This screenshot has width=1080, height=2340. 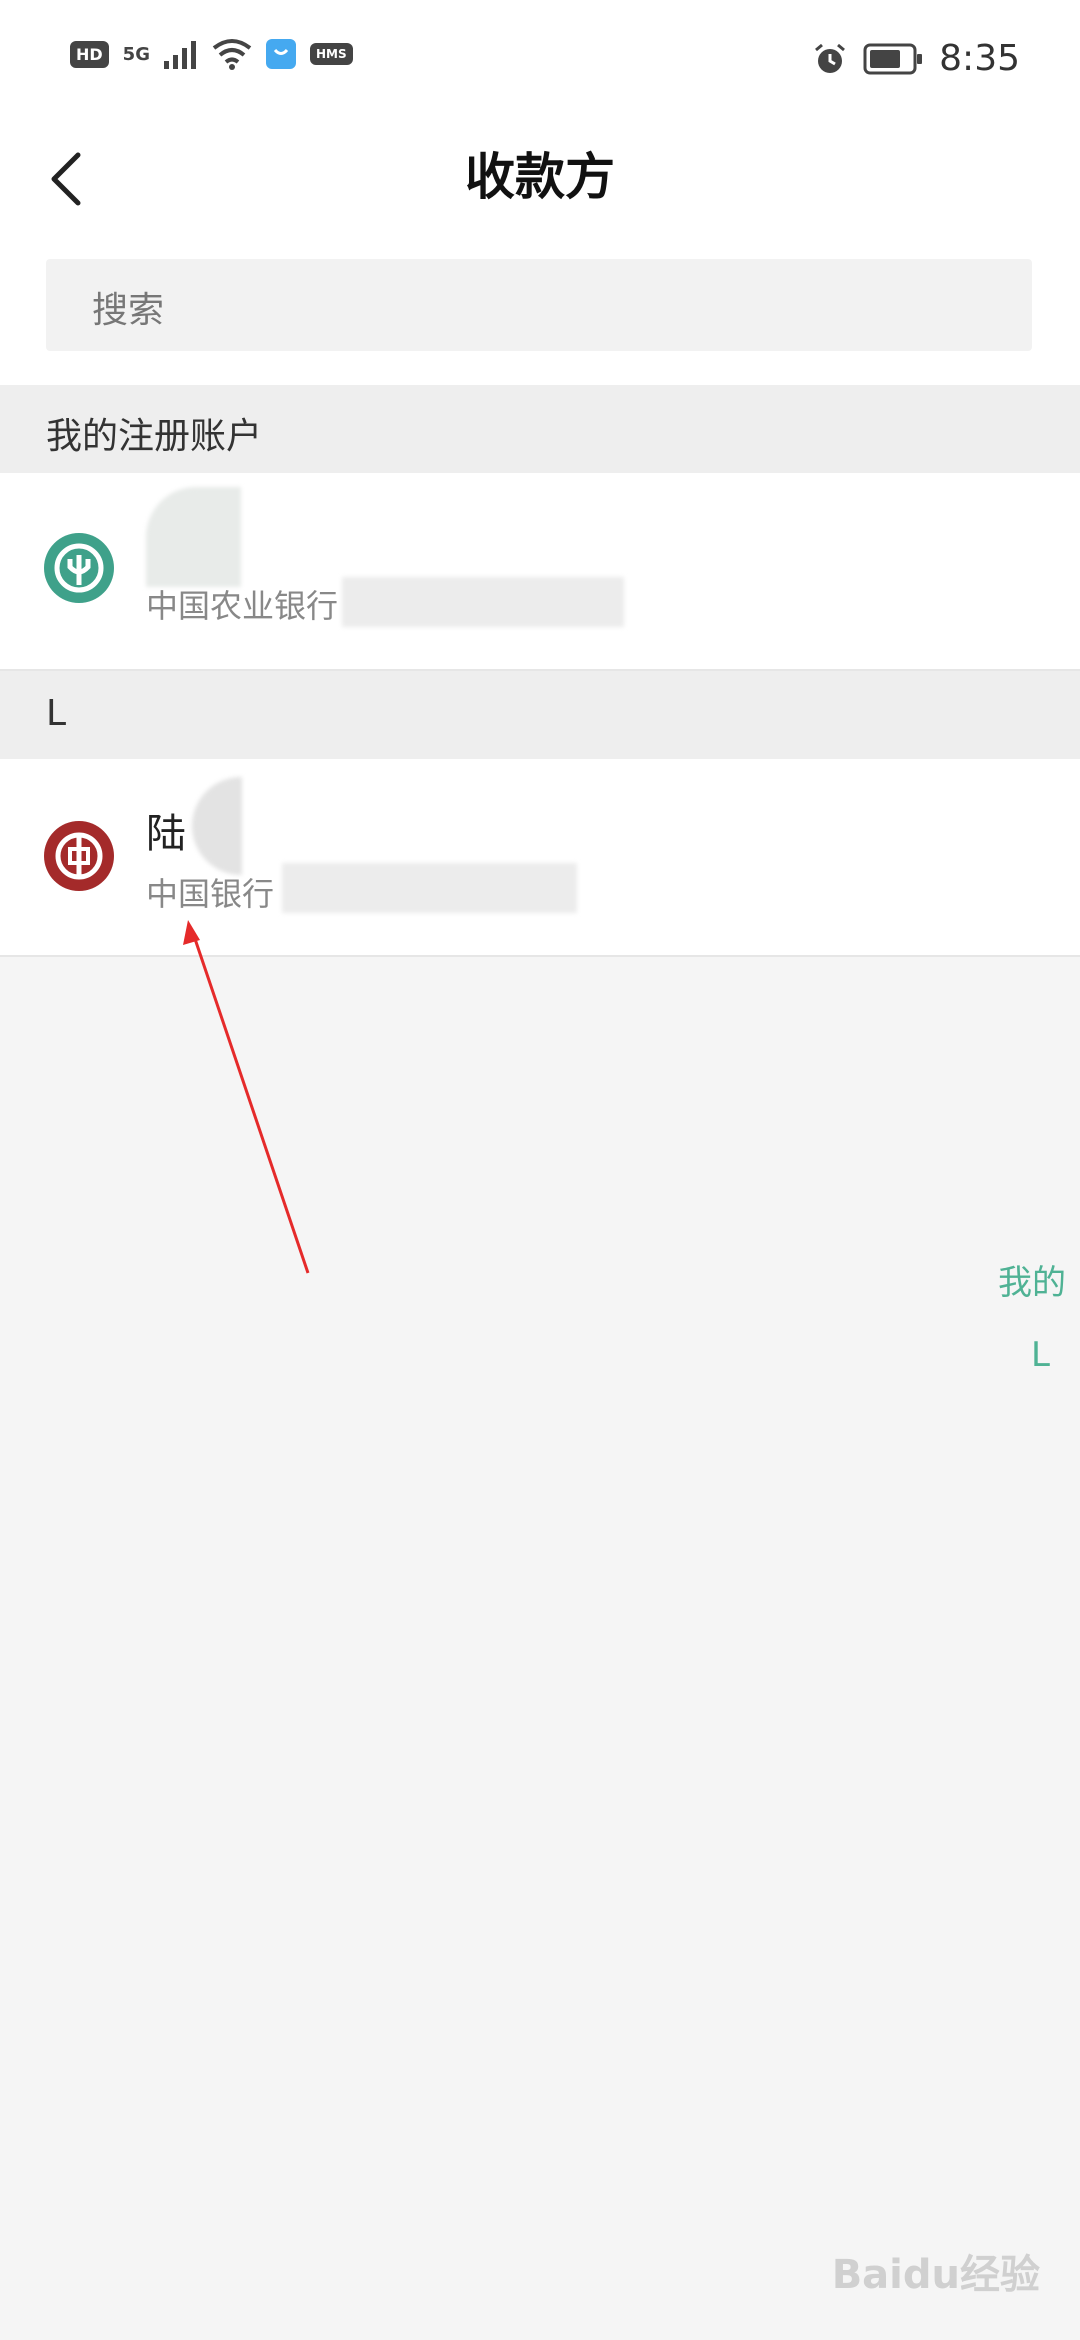 I want to click on annotation-arrow-icon, so click(x=246, y=1097).